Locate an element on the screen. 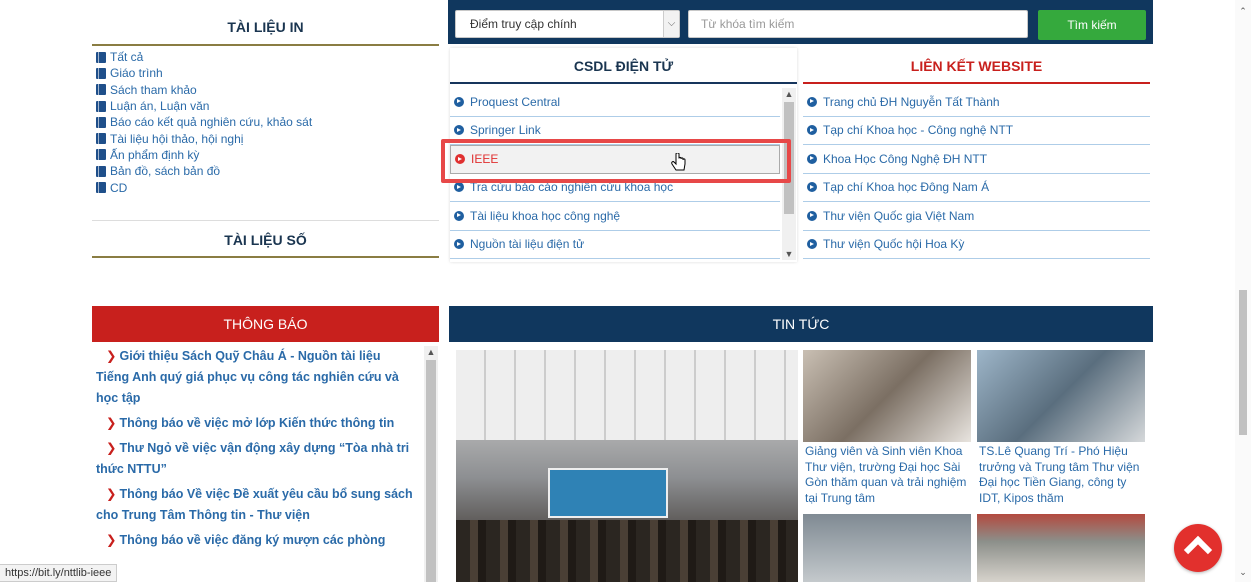 This screenshot has height=582, width=1251. csdl-item: Tài liệu khoa học công nghệ is located at coordinates (615, 216).